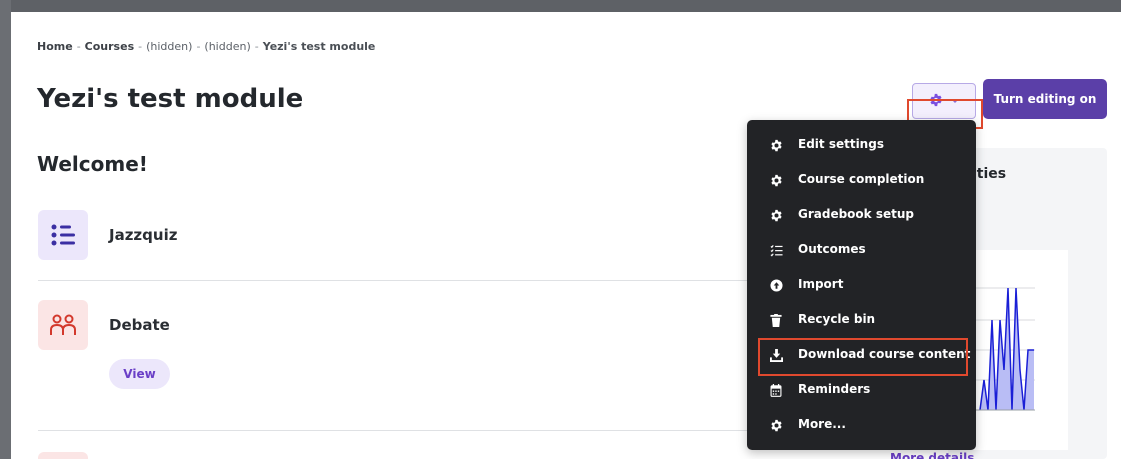 Image resolution: width=1121 pixels, height=459 pixels. Describe the element at coordinates (107, 235) in the screenshot. I see `activity-item-jazzquiz: Jazzquiz` at that location.